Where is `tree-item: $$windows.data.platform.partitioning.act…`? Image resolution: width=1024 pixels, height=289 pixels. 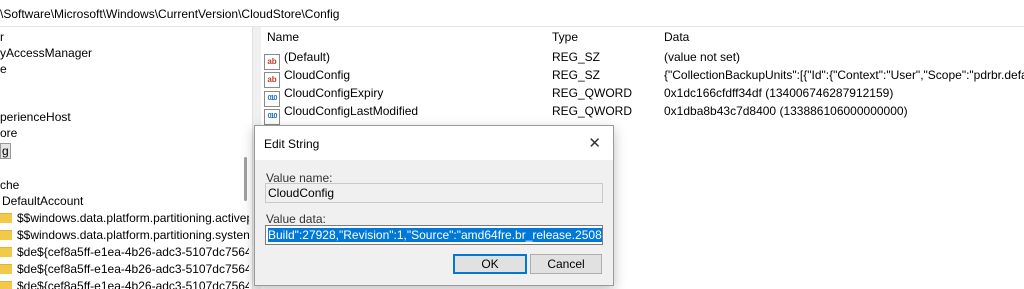 tree-item: $$windows.data.platform.partitioning.act… is located at coordinates (124, 218).